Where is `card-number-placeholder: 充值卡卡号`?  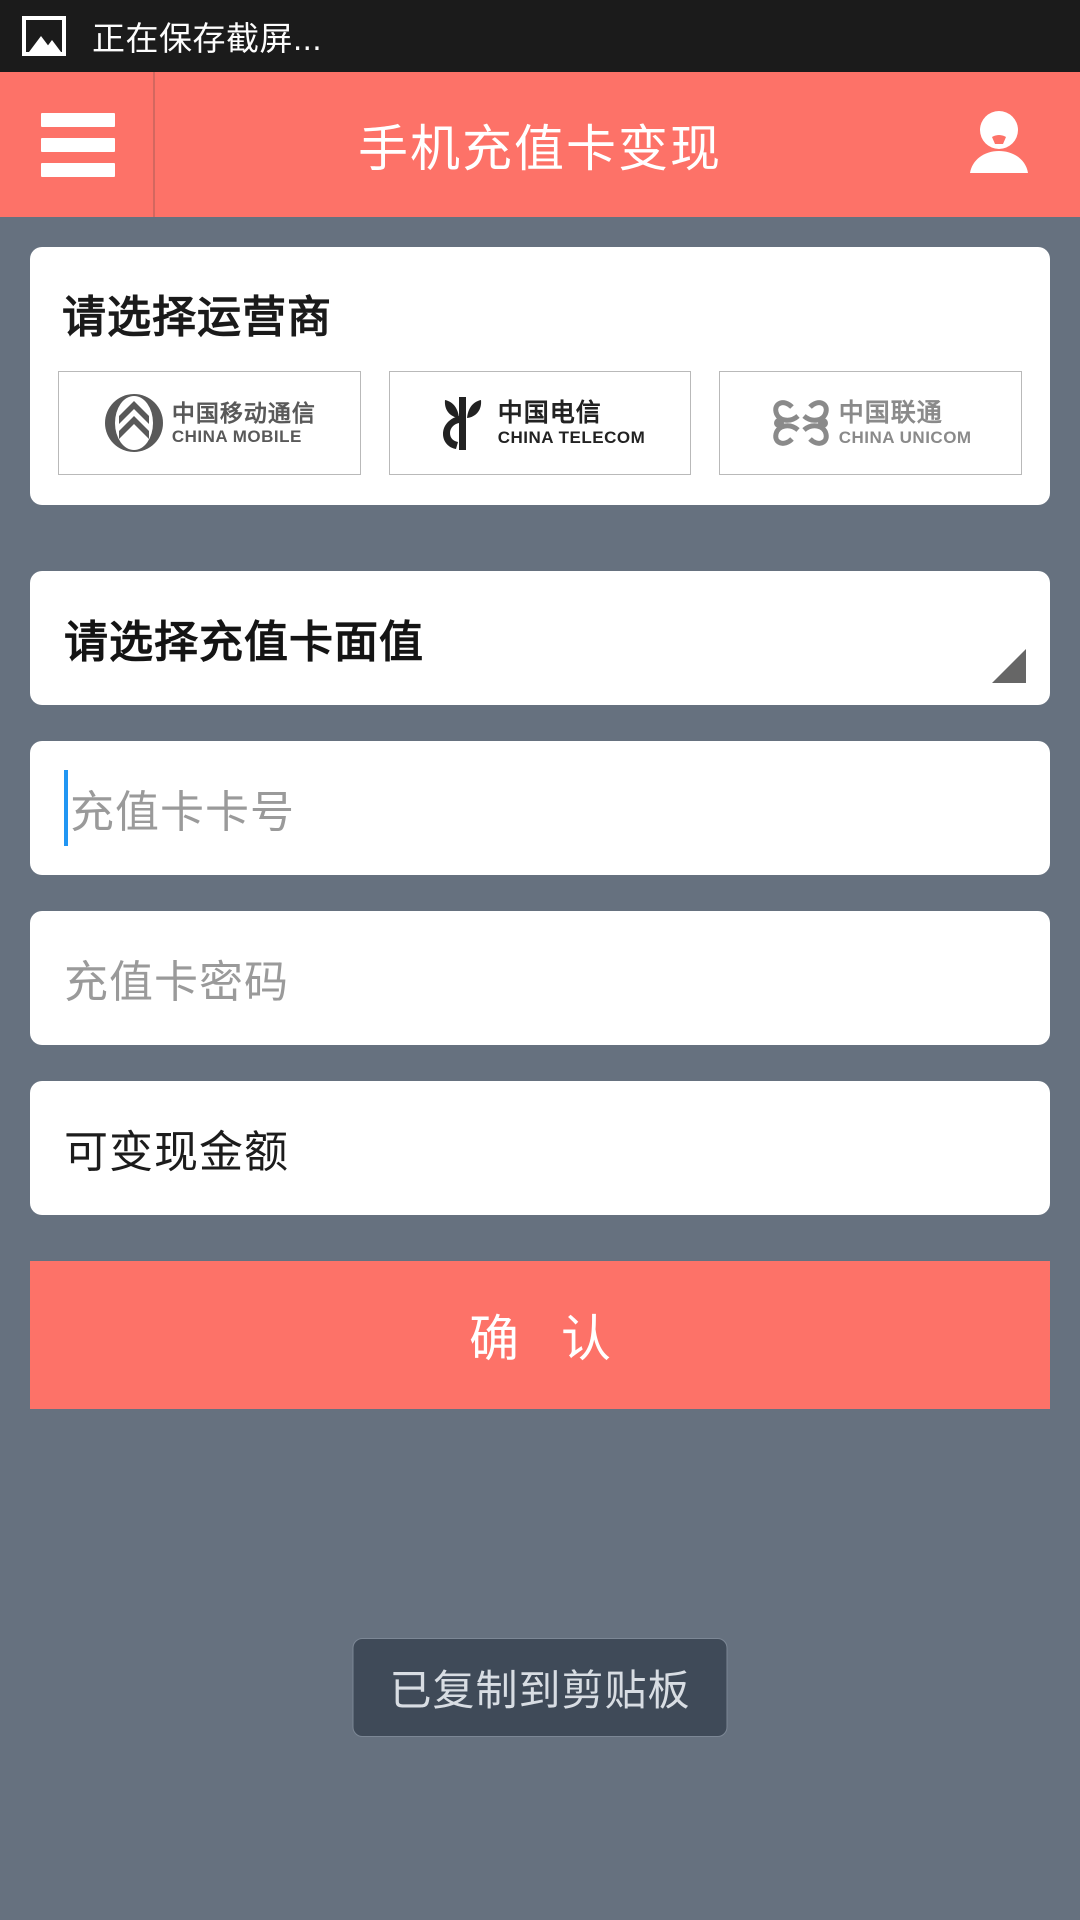
card-number-placeholder: 充值卡卡号 is located at coordinates (182, 812).